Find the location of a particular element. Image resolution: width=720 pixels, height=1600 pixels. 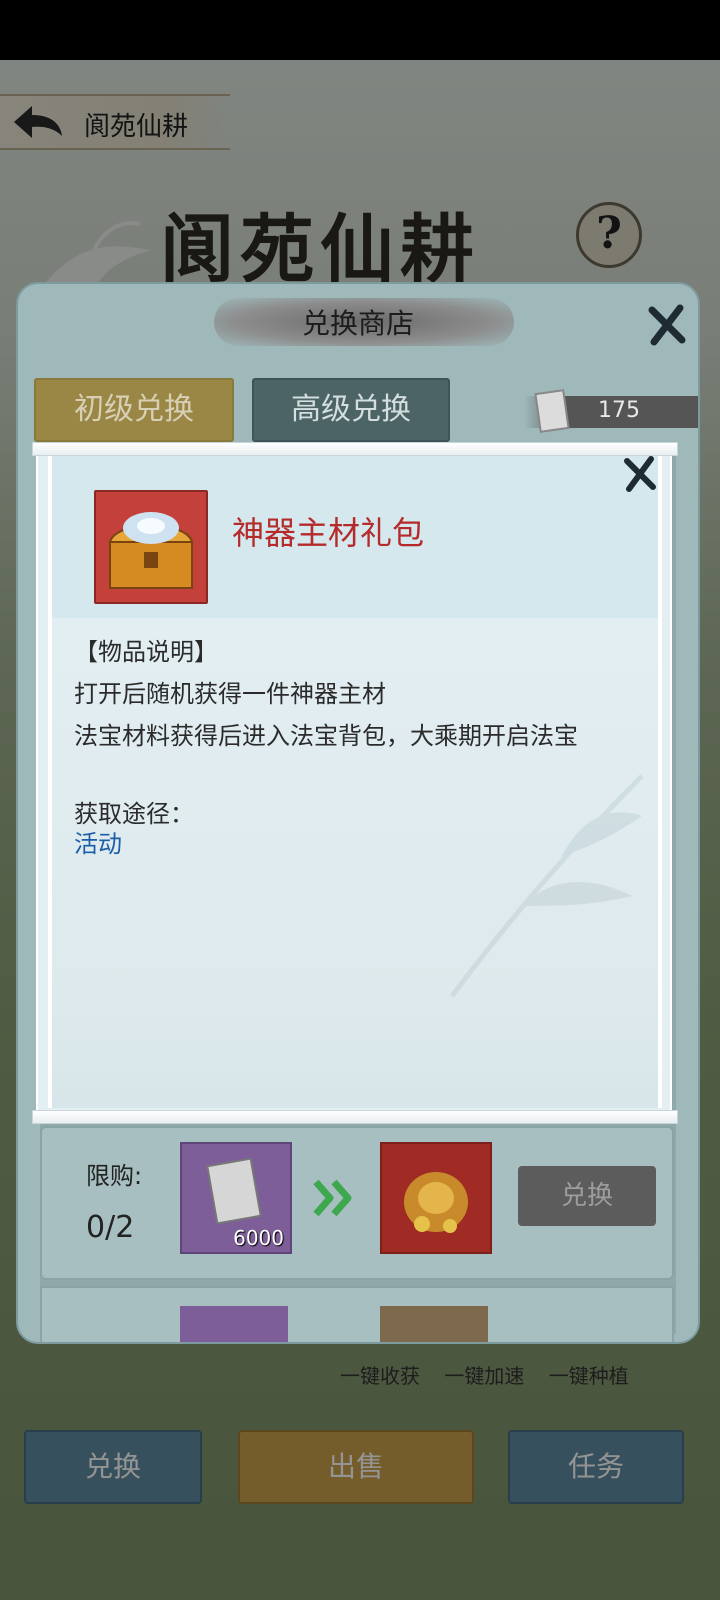

status-bar is located at coordinates (360, 30).